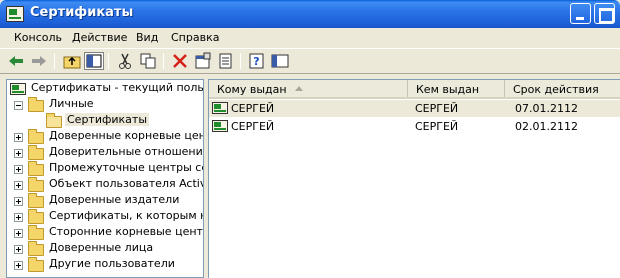 The height and width of the screenshot is (278, 620). Describe the element at coordinates (125, 61) in the screenshot. I see `cut-icon` at that location.